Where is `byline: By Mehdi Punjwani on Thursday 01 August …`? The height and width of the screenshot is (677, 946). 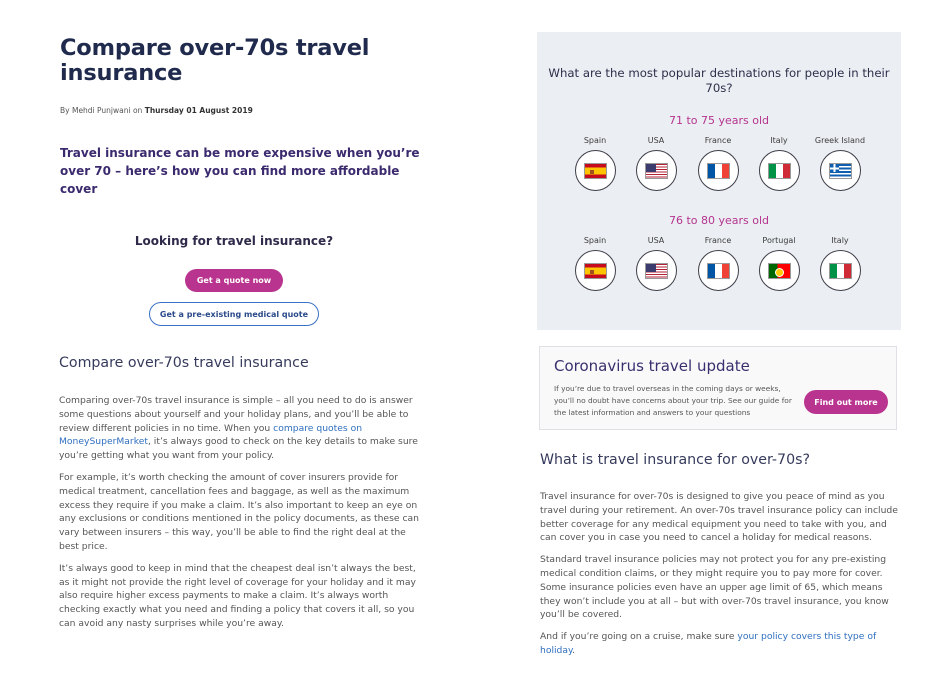
byline: By Mehdi Punjwani on Thursday 01 August … is located at coordinates (156, 110).